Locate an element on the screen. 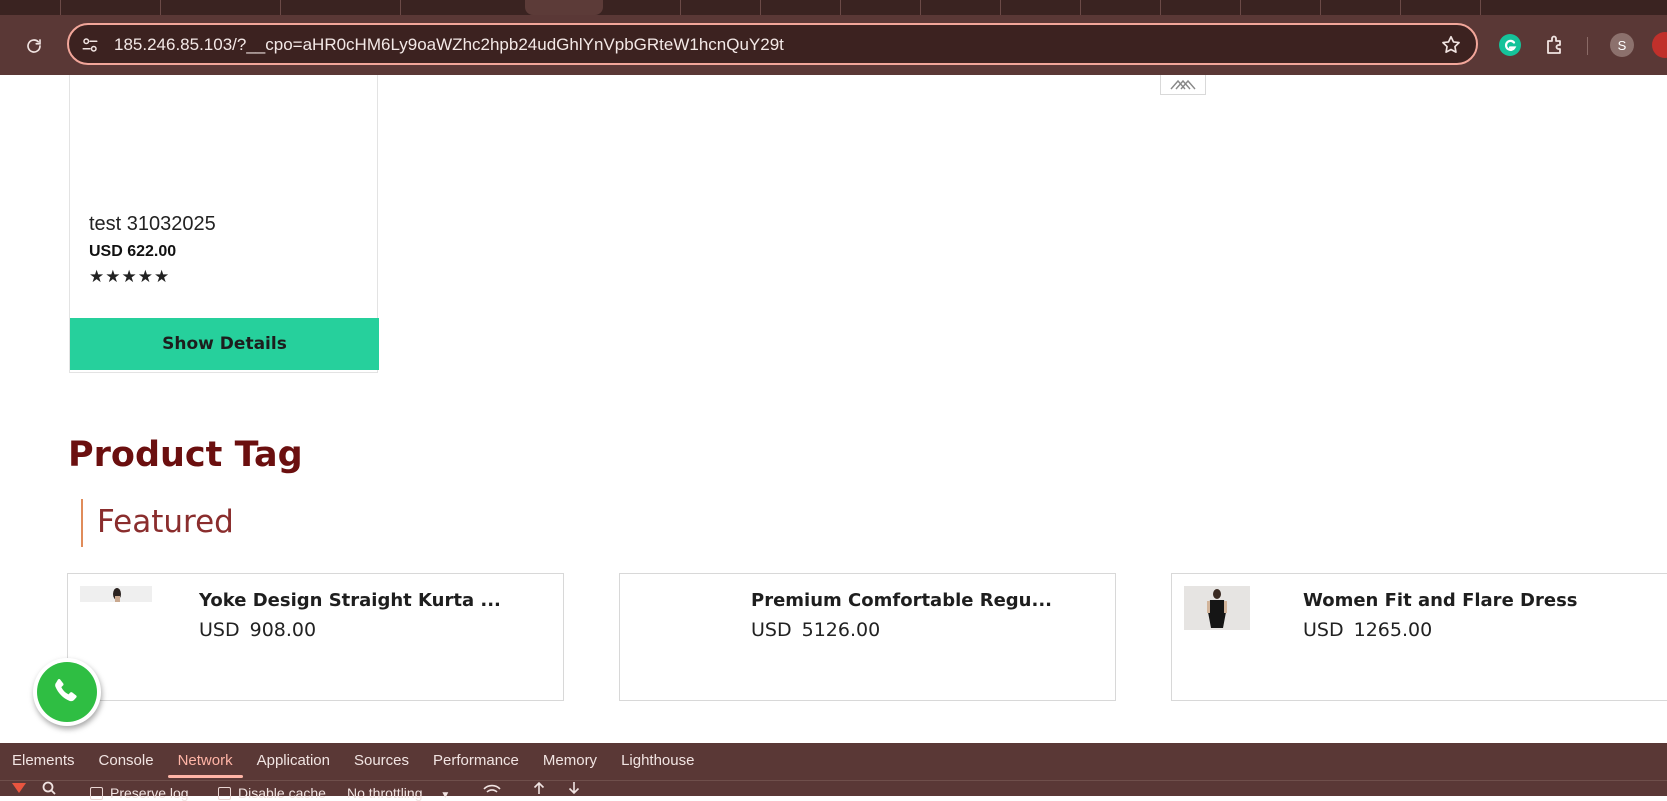 The width and height of the screenshot is (1667, 801). import-har-icon is located at coordinates (539, 789).